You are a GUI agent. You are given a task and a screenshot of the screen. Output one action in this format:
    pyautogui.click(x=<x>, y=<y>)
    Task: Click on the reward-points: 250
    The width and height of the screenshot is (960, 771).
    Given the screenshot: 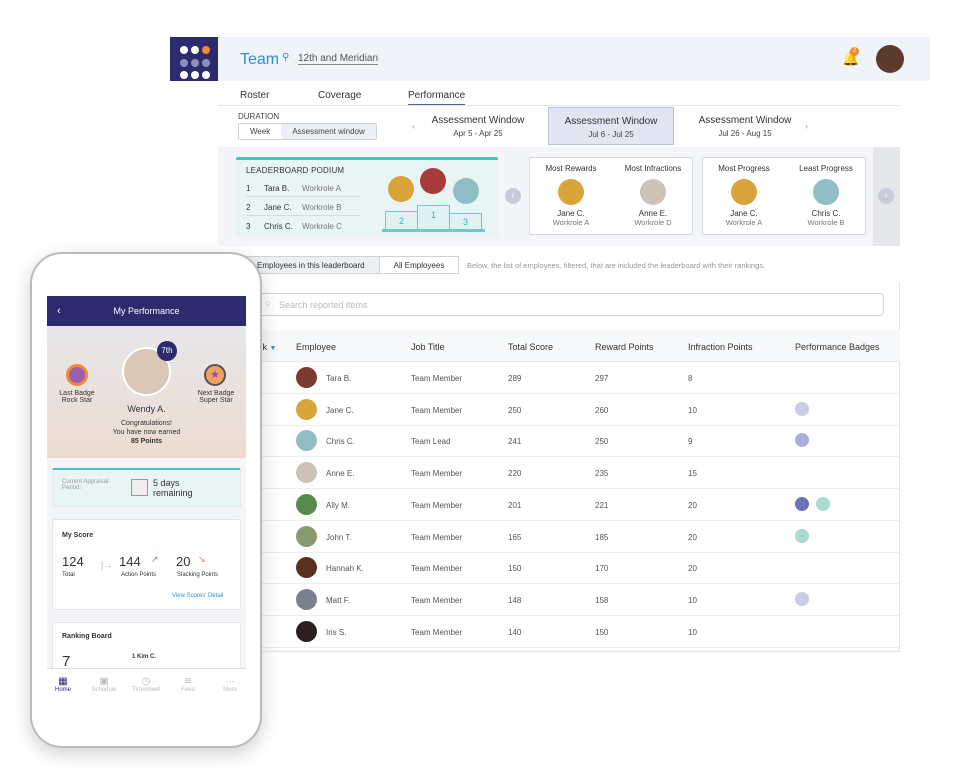 What is the action you would take?
    pyautogui.click(x=602, y=442)
    